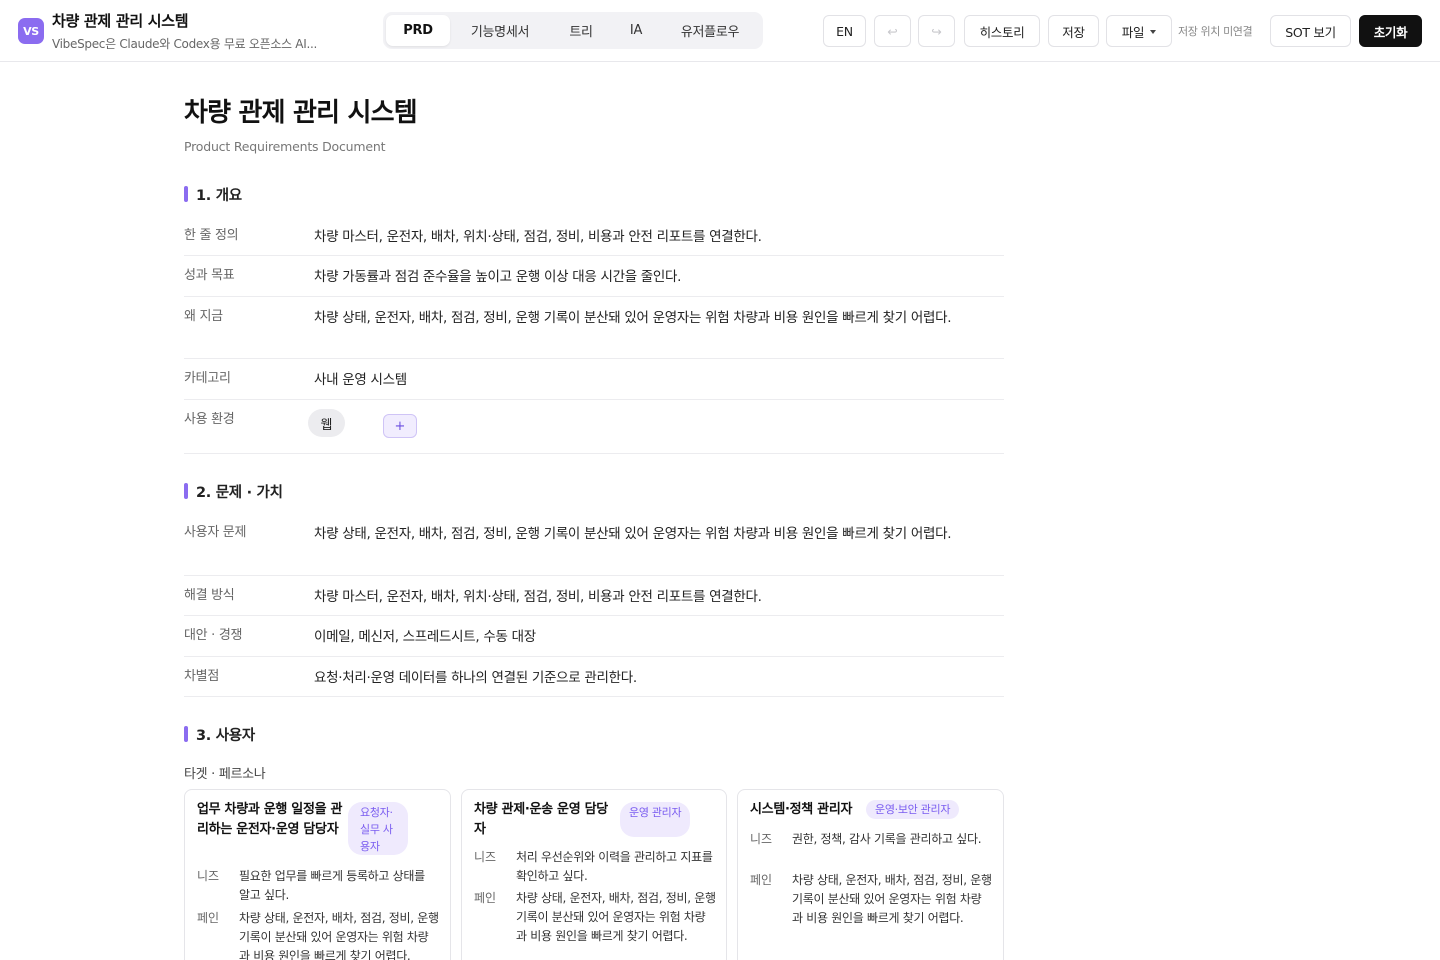 The height and width of the screenshot is (960, 1440). I want to click on field-row-environment: 사용 환경, so click(594, 432).